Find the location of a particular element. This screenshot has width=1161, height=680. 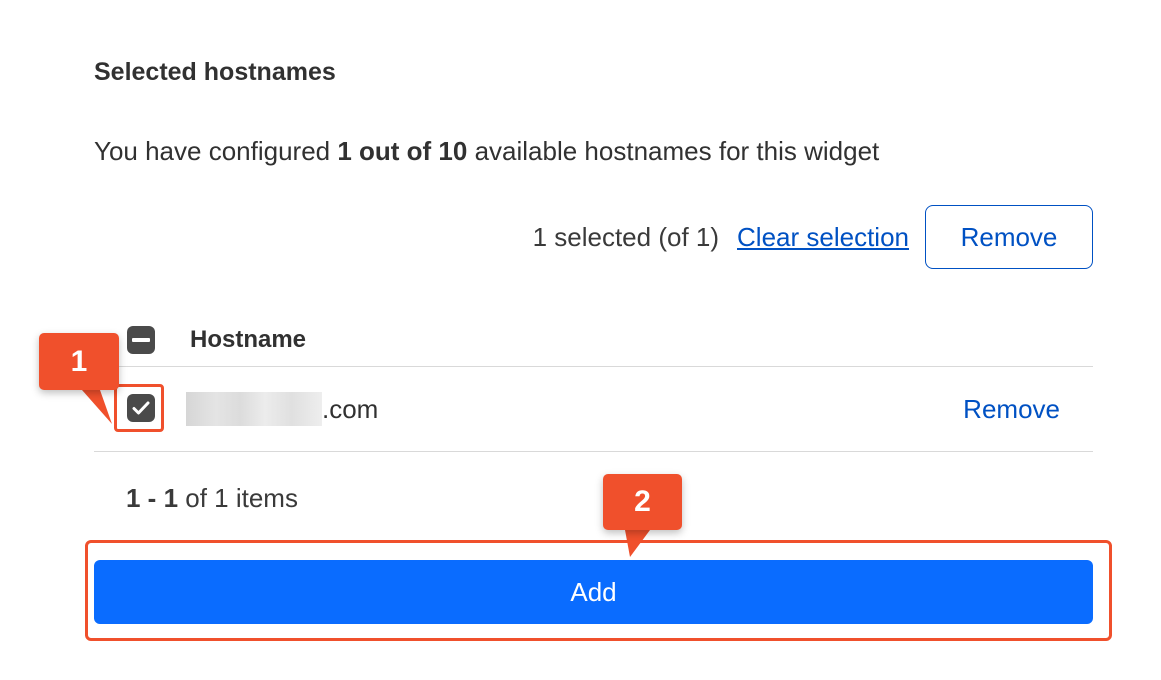

callout-1-pointer is located at coordinates (97, 407).